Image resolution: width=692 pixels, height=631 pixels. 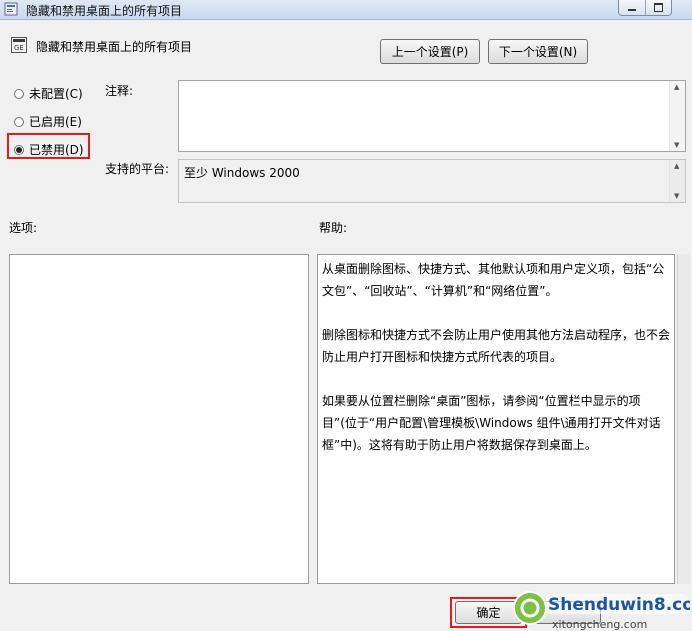 I want to click on highlight-box, so click(x=48, y=146).